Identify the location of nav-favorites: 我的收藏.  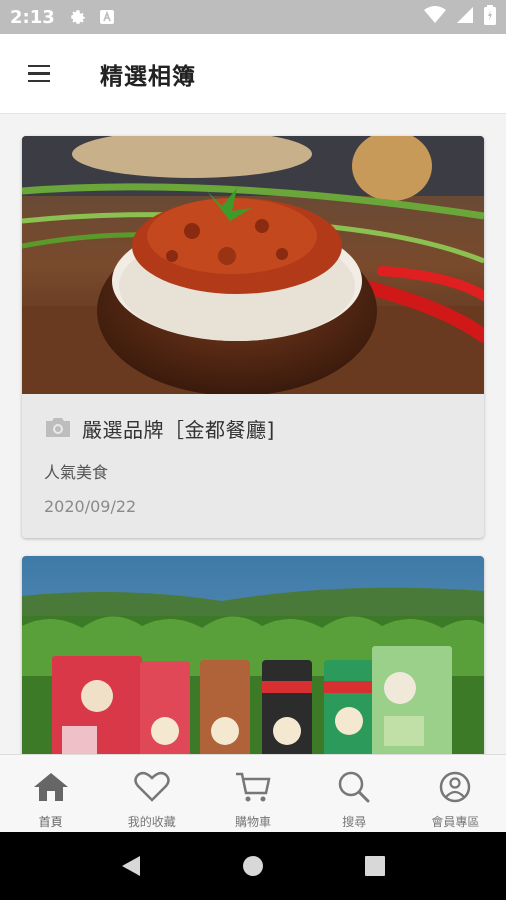
(151, 793).